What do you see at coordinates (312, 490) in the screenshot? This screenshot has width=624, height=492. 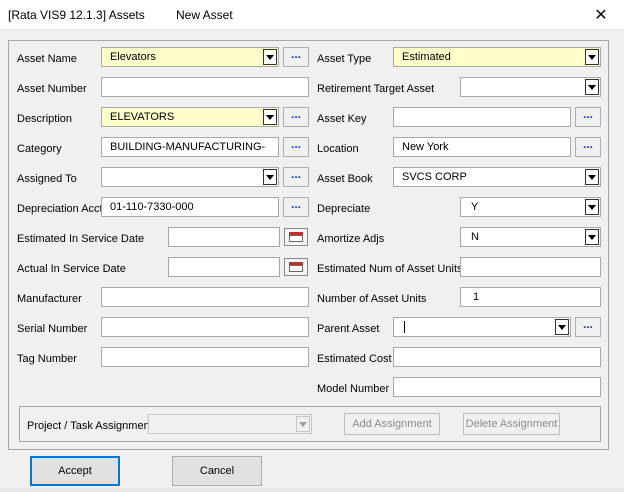 I see `window-bottom-edge` at bounding box center [312, 490].